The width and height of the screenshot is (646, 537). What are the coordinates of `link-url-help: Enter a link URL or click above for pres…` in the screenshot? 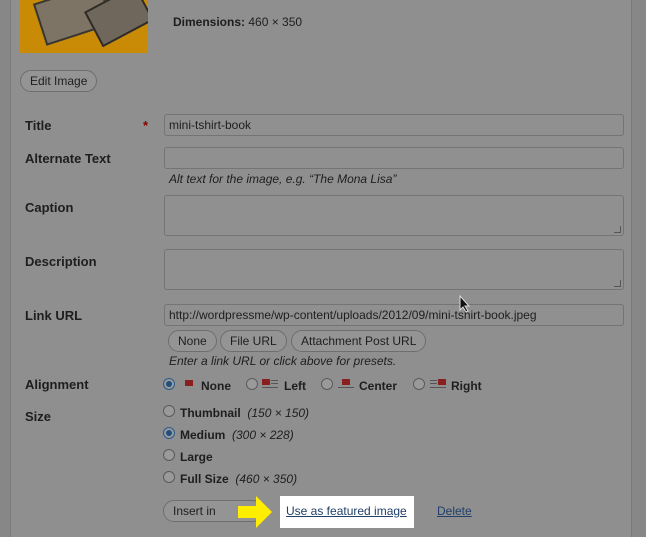 It's located at (283, 361).